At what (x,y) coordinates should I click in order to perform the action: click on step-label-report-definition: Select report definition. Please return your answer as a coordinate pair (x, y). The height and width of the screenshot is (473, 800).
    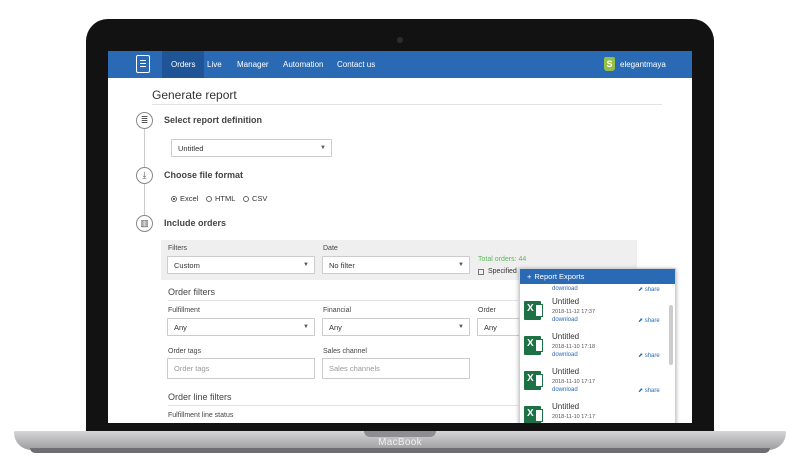
    Looking at the image, I should click on (213, 120).